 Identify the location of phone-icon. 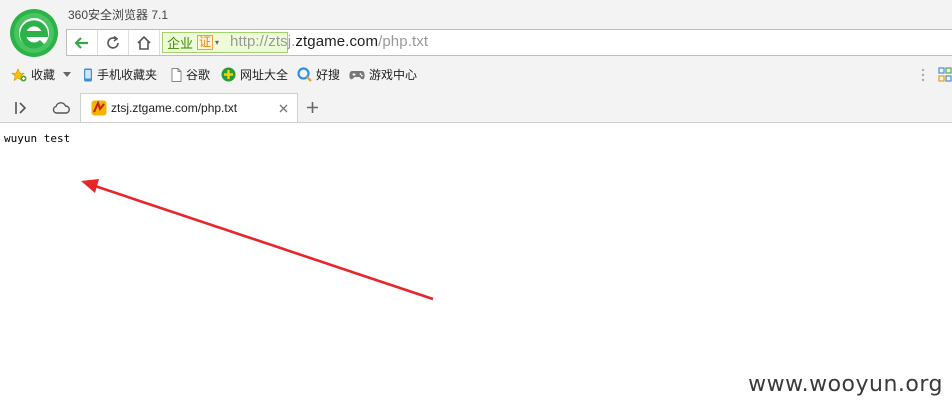
(88, 74).